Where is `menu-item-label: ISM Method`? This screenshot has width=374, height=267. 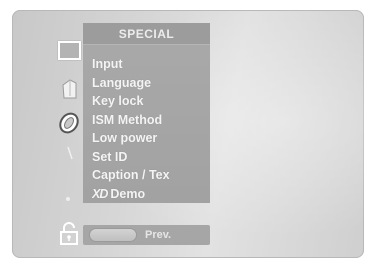 menu-item-label: ISM Method is located at coordinates (127, 119).